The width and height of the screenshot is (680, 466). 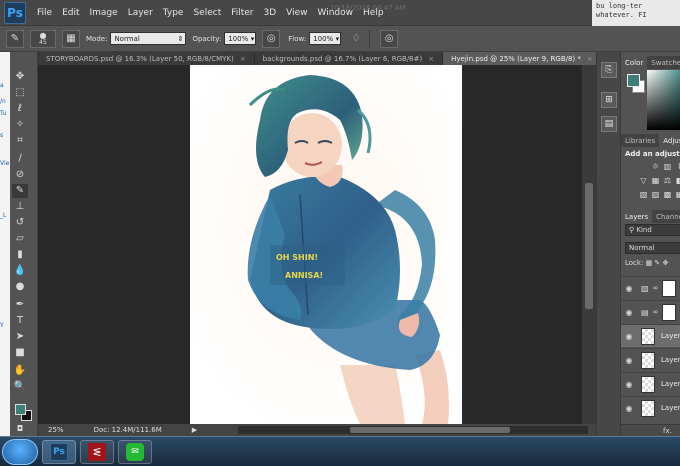 What do you see at coordinates (20, 305) in the screenshot?
I see `pen-tool-icon: ✒` at bounding box center [20, 305].